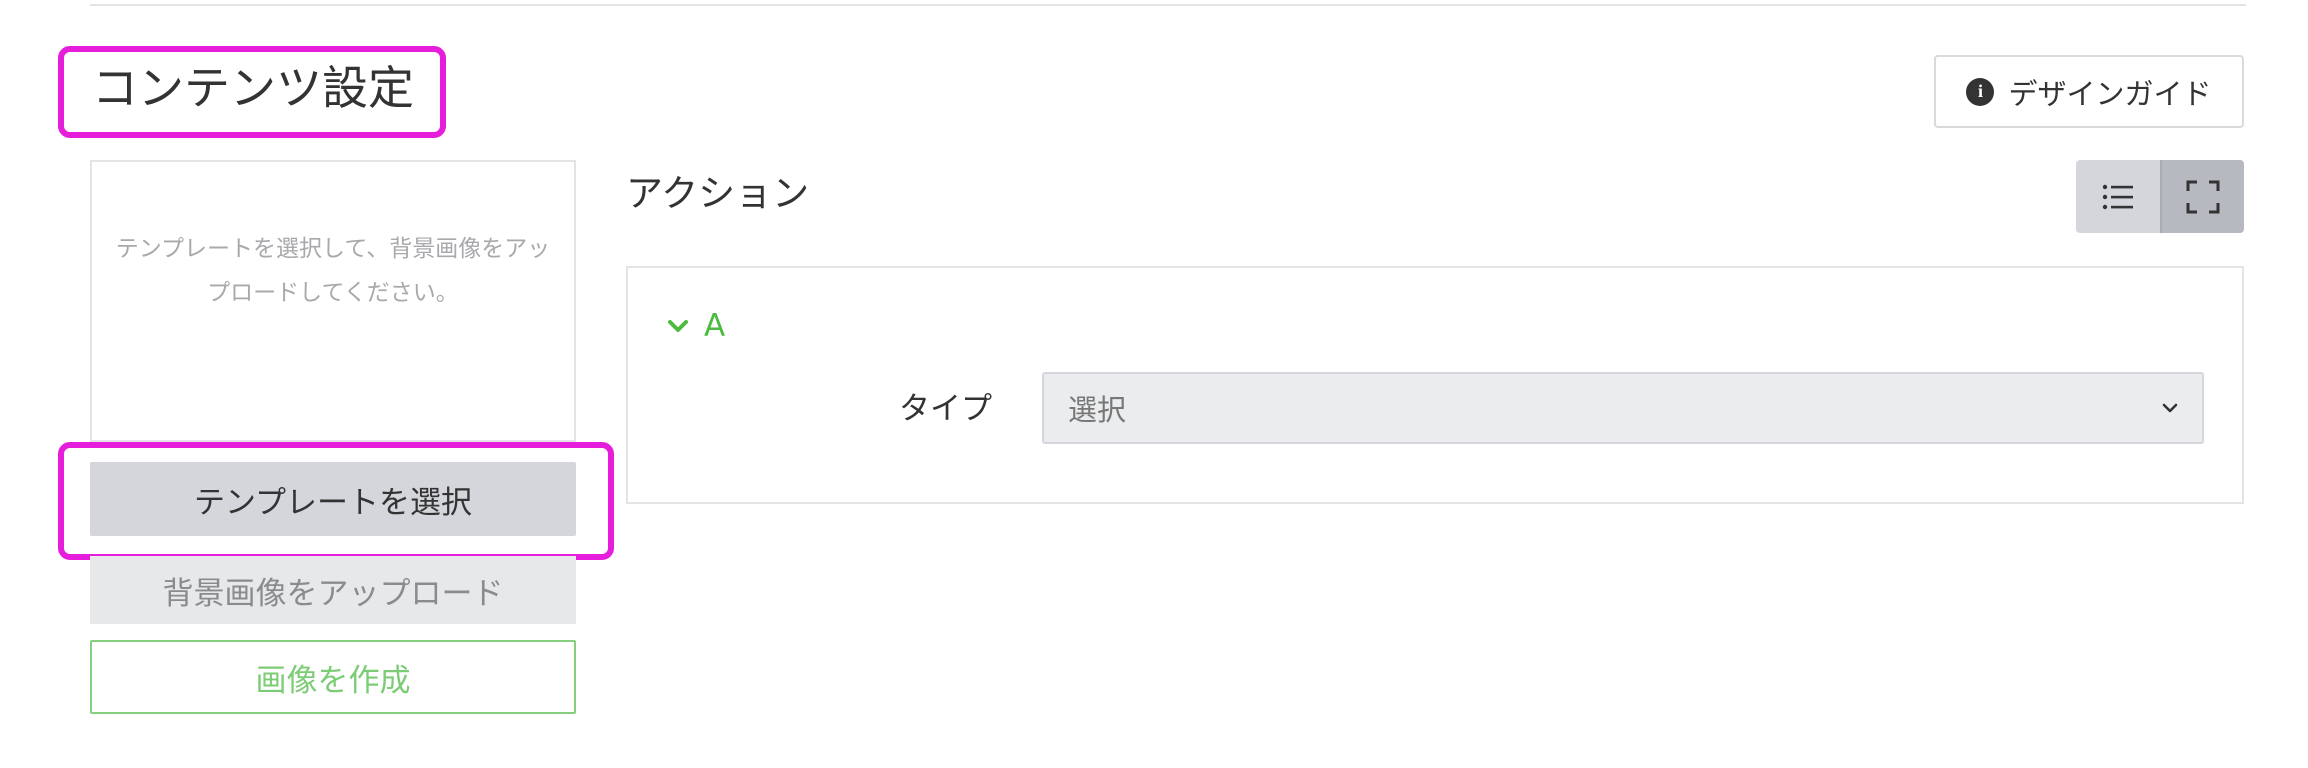  I want to click on upload-background-button: 背景画像をアップロード, so click(333, 590).